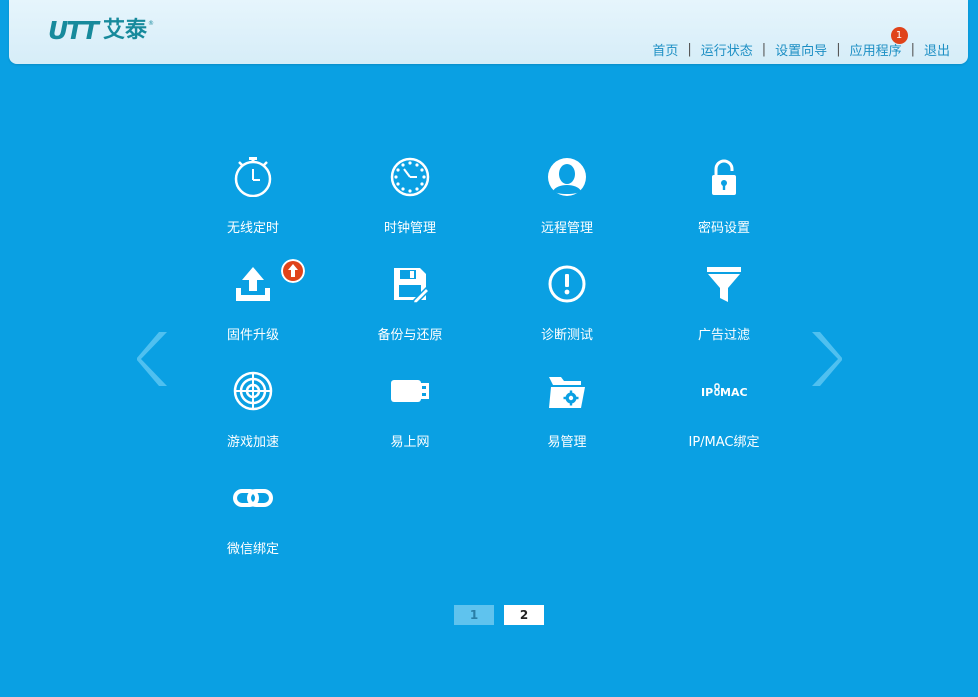  Describe the element at coordinates (151, 23) in the screenshot. I see `logo-registered-mark: ®` at that location.